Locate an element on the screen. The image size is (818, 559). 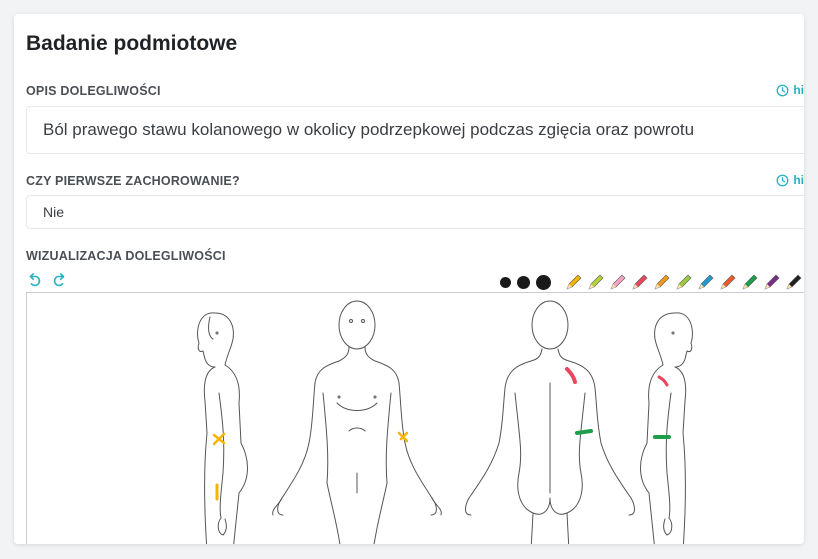
drawing-palette is located at coordinates (652, 282).